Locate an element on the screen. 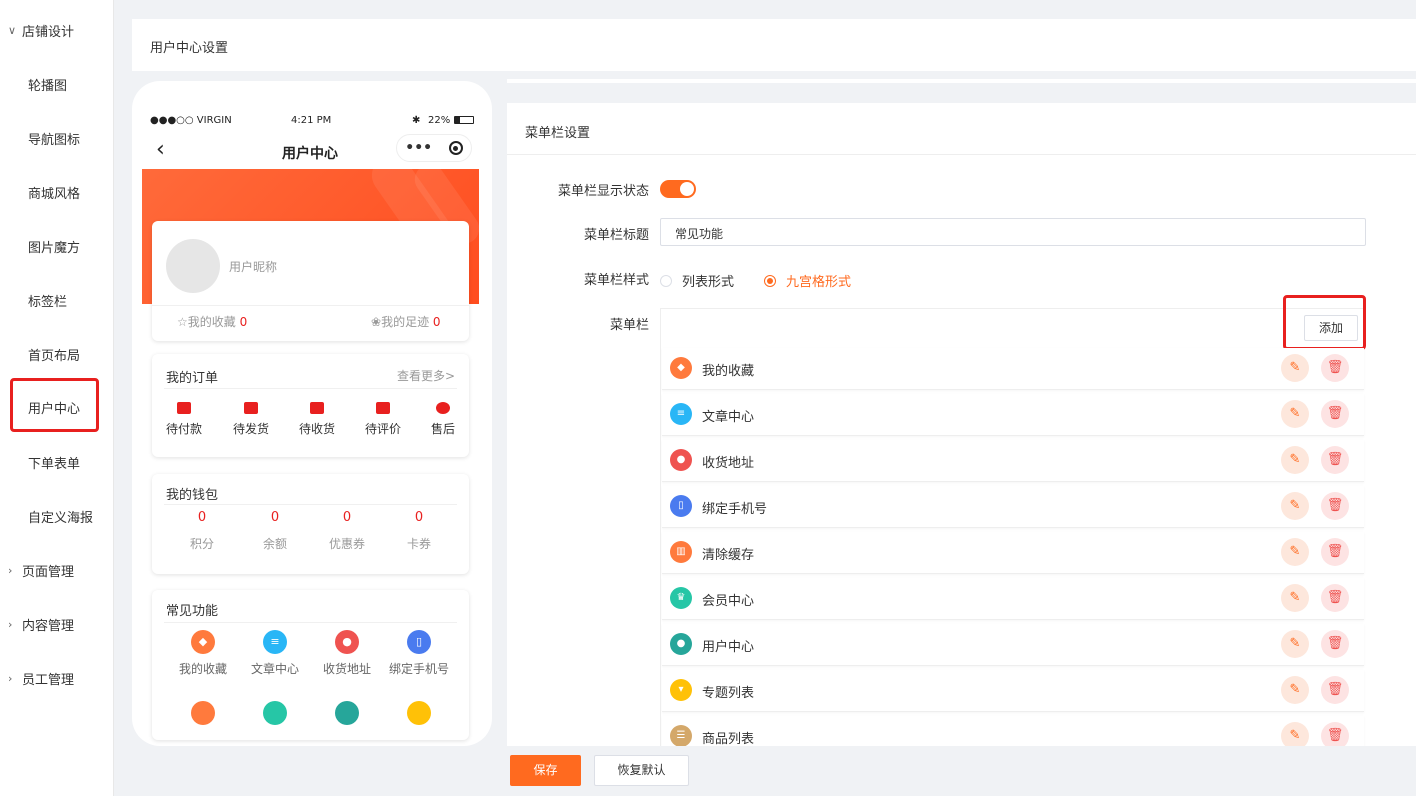 The width and height of the screenshot is (1416, 796). phone-nav-title: 用户中心 is located at coordinates (310, 154).